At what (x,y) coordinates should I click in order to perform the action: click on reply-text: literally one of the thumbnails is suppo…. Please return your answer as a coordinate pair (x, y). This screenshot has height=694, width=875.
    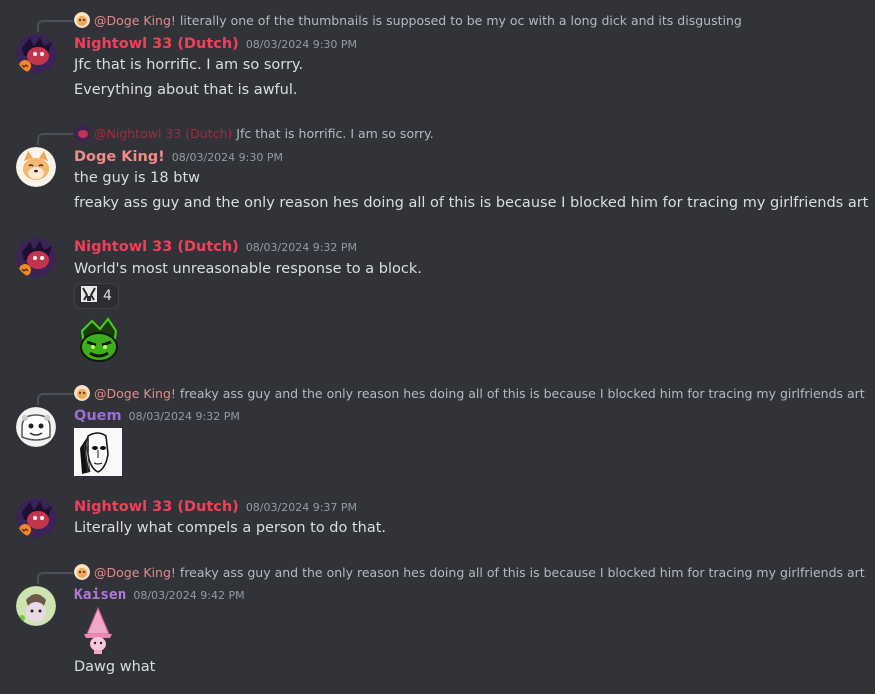
    Looking at the image, I should click on (460, 20).